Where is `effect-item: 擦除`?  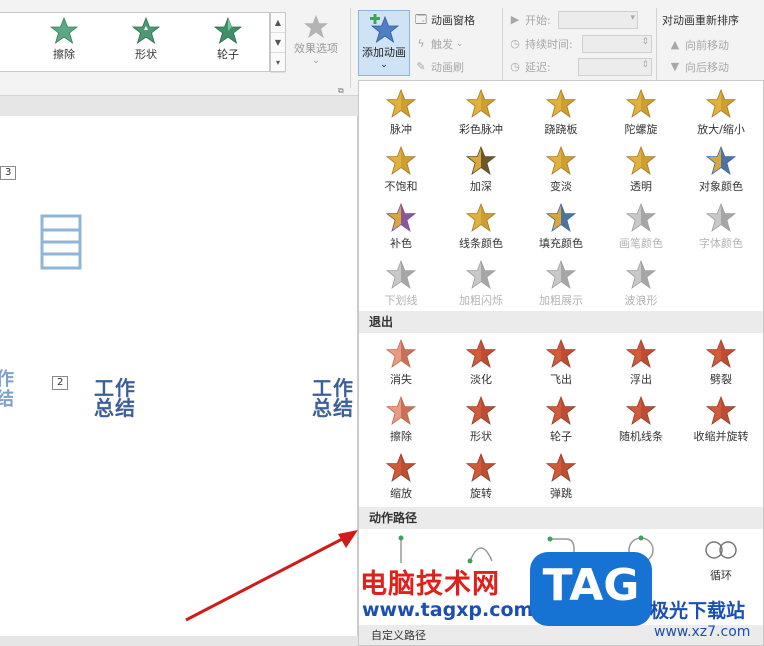
effect-item: 擦除 is located at coordinates (401, 420).